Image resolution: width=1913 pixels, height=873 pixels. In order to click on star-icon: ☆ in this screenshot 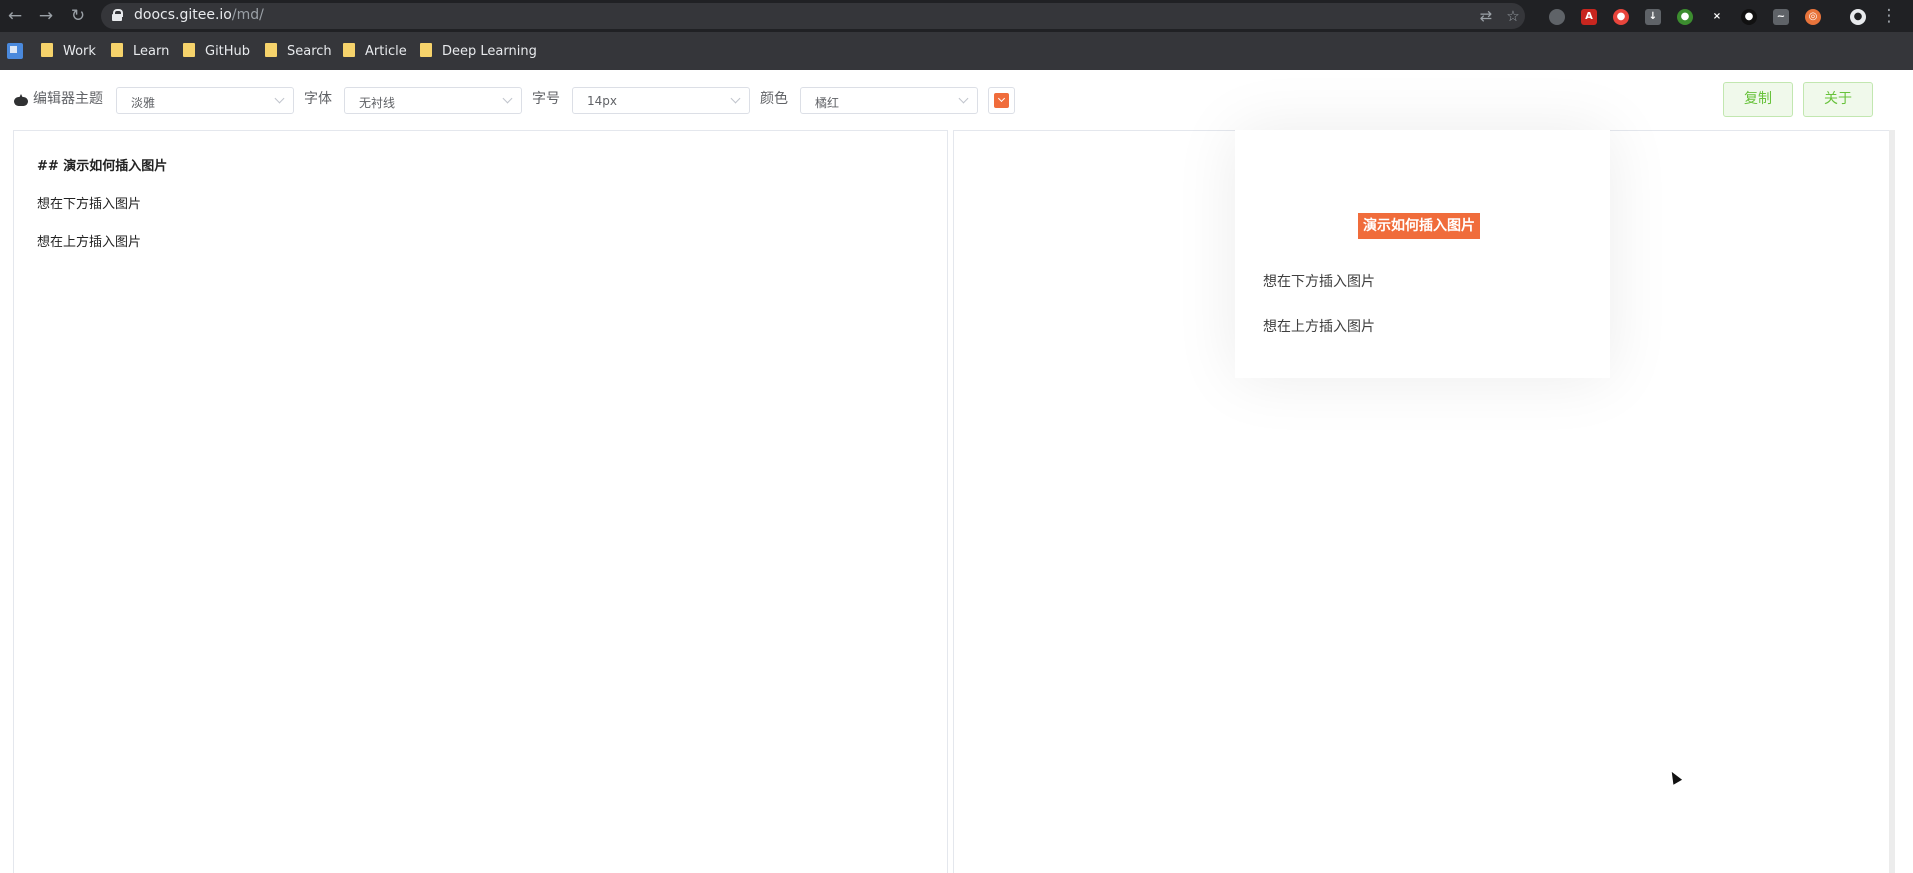, I will do `click(1513, 16)`.